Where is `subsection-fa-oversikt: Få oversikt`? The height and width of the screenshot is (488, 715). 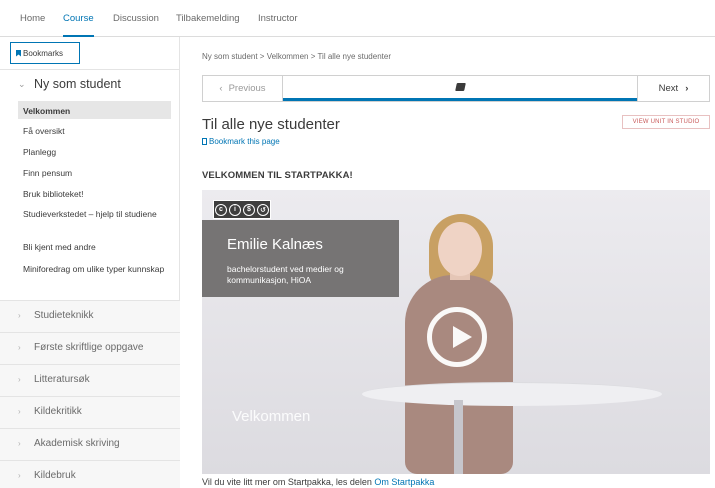
subsection-fa-oversikt: Få oversikt is located at coordinates (94, 131).